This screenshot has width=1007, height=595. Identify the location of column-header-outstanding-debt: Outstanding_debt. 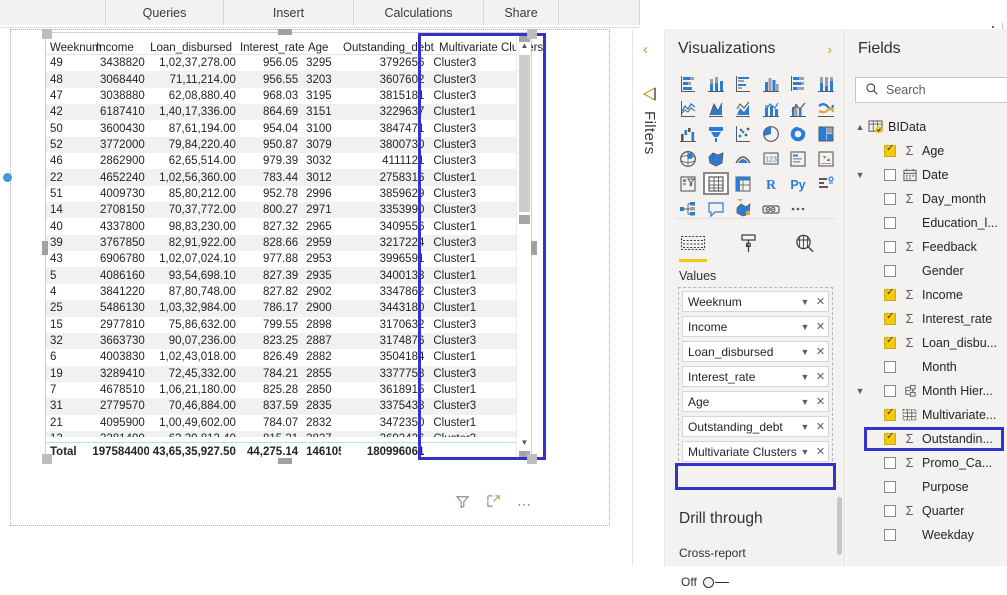
(387, 48).